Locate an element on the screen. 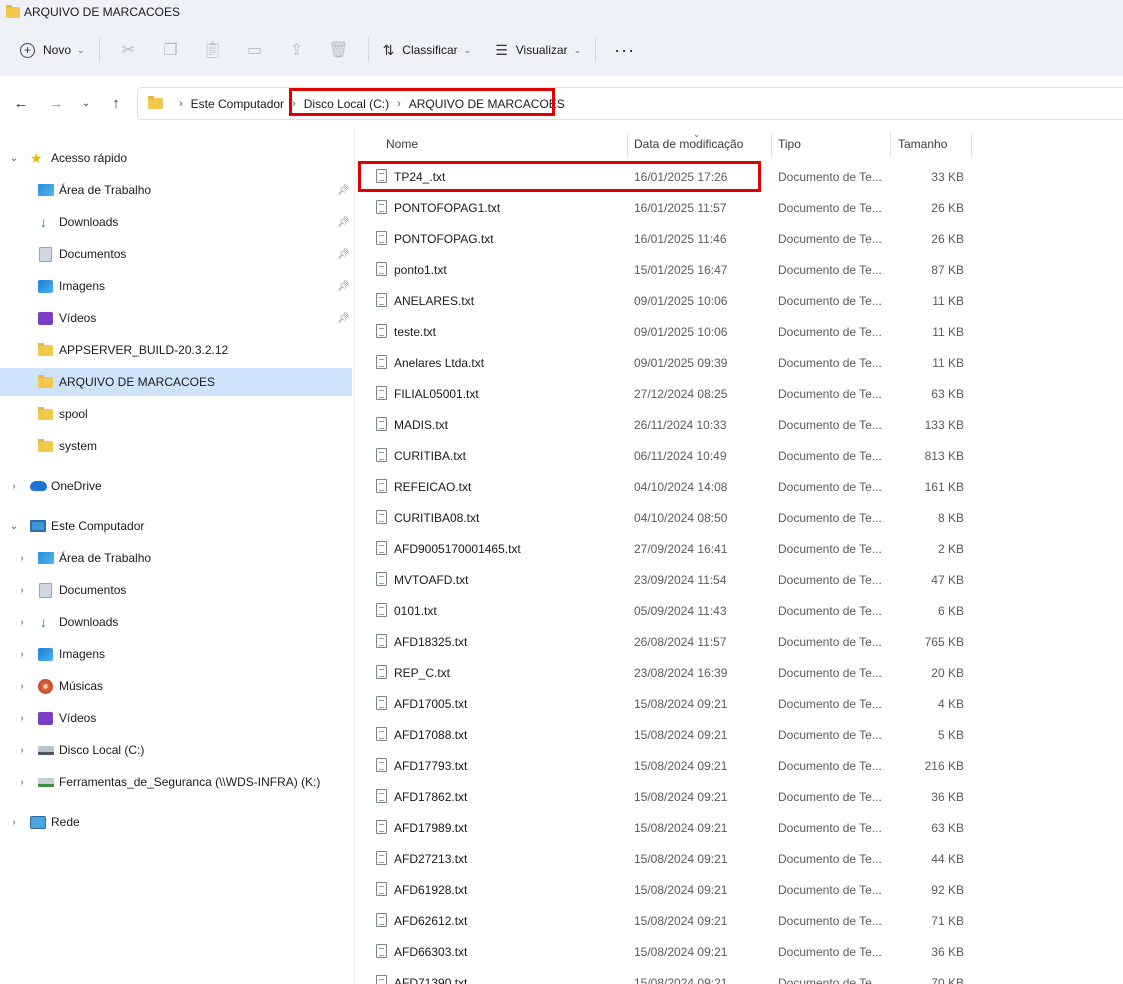  file-size: 87 KB is located at coordinates (947, 270).